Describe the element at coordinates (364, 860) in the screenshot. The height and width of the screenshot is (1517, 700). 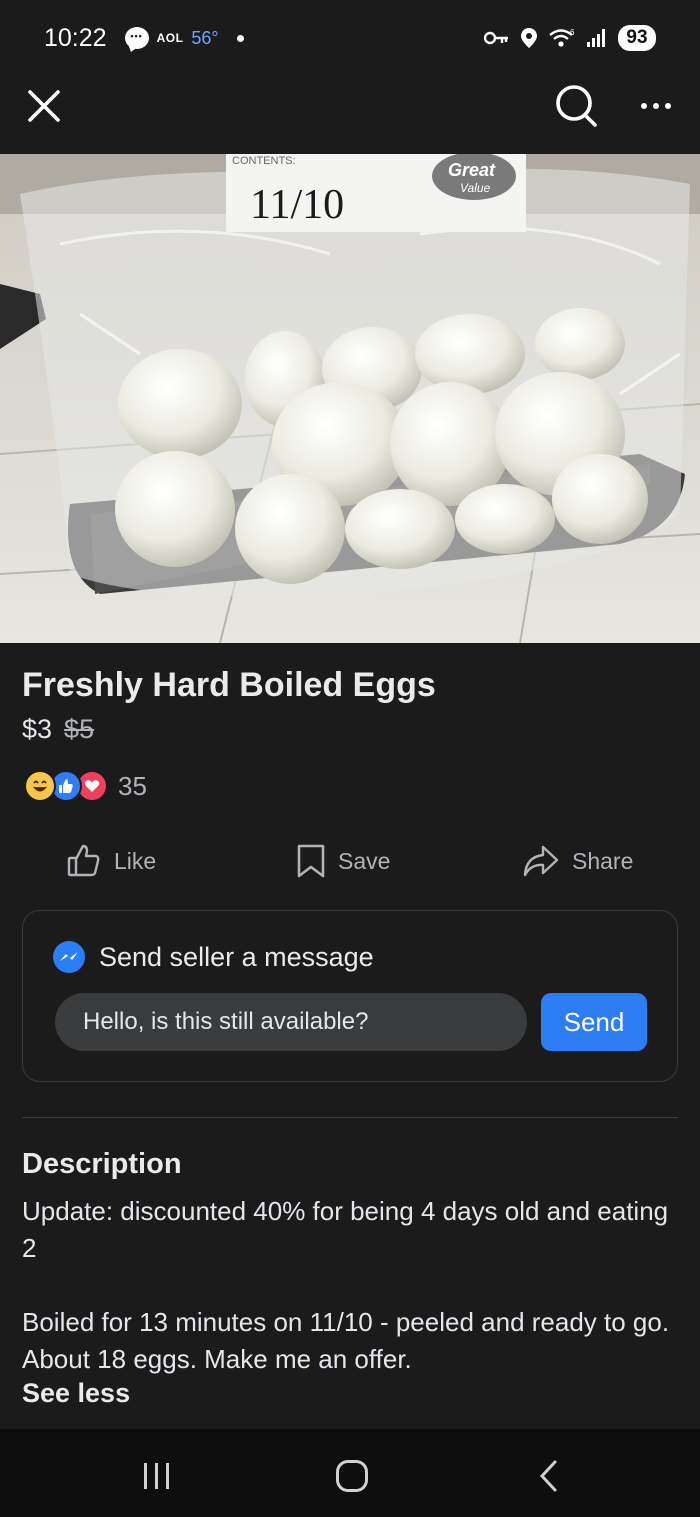
I see `save-label: Save` at that location.